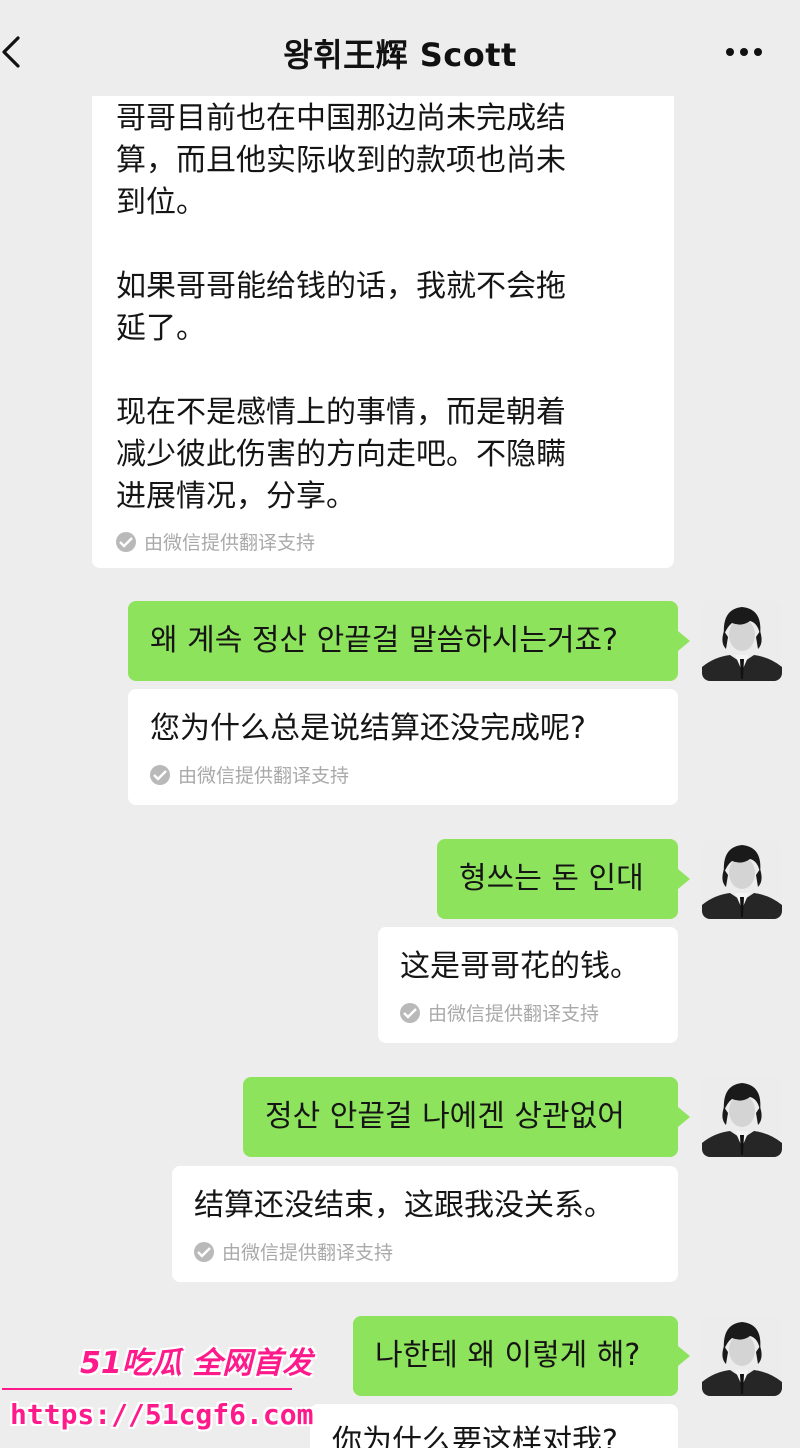  Describe the element at coordinates (528, 985) in the screenshot. I see `translation-bubble: 这是哥哥花的钱。 由微信提供翻译支持` at that location.